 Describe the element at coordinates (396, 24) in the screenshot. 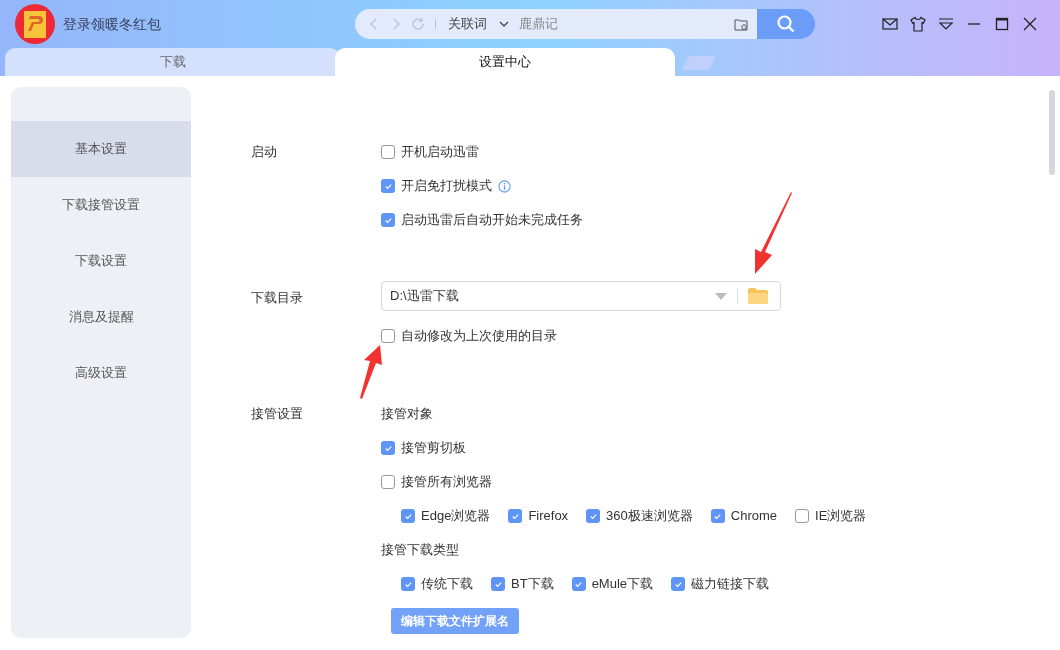

I see `forward-icon` at that location.